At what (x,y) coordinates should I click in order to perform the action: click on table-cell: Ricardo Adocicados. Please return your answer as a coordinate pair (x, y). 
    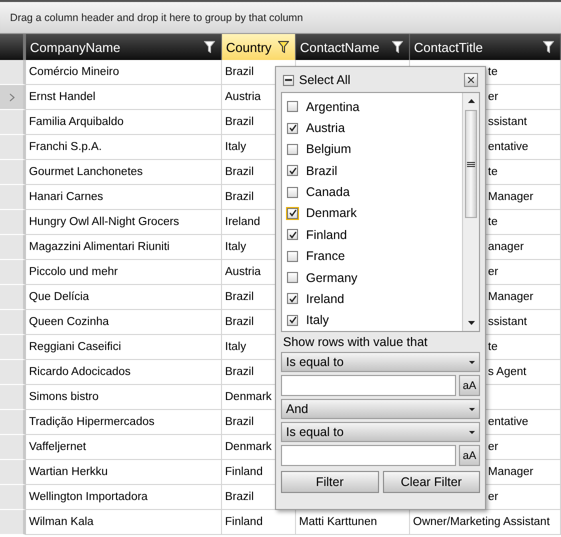
    Looking at the image, I should click on (124, 372).